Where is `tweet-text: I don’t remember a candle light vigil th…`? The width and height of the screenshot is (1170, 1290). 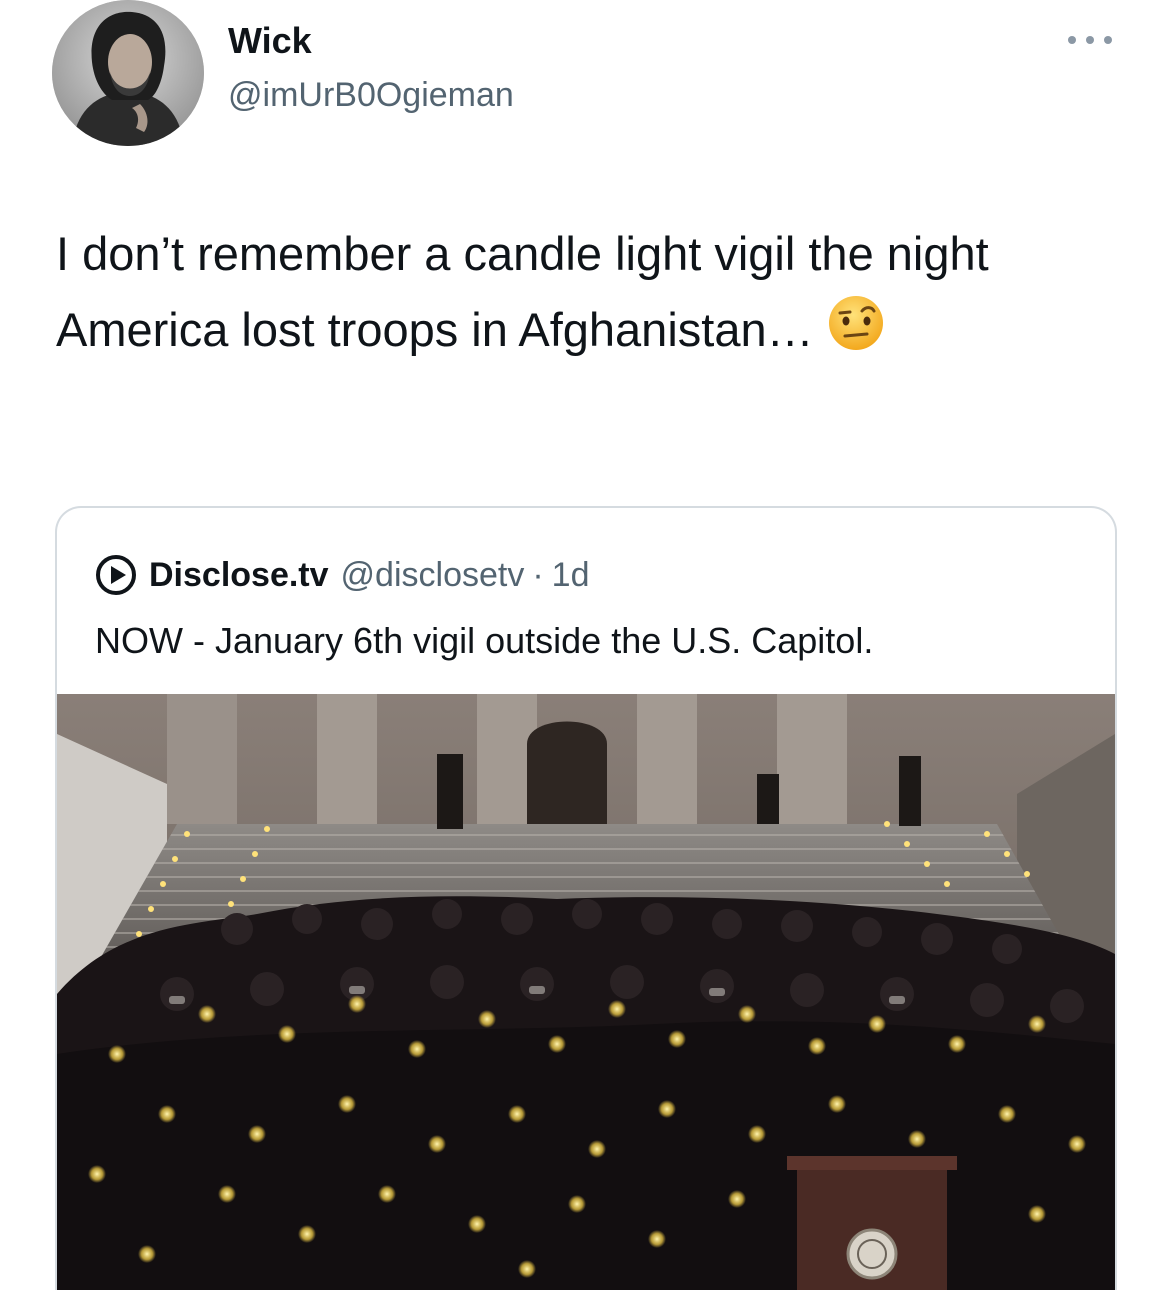 tweet-text: I don’t remember a candle light vigil th… is located at coordinates (596, 295).